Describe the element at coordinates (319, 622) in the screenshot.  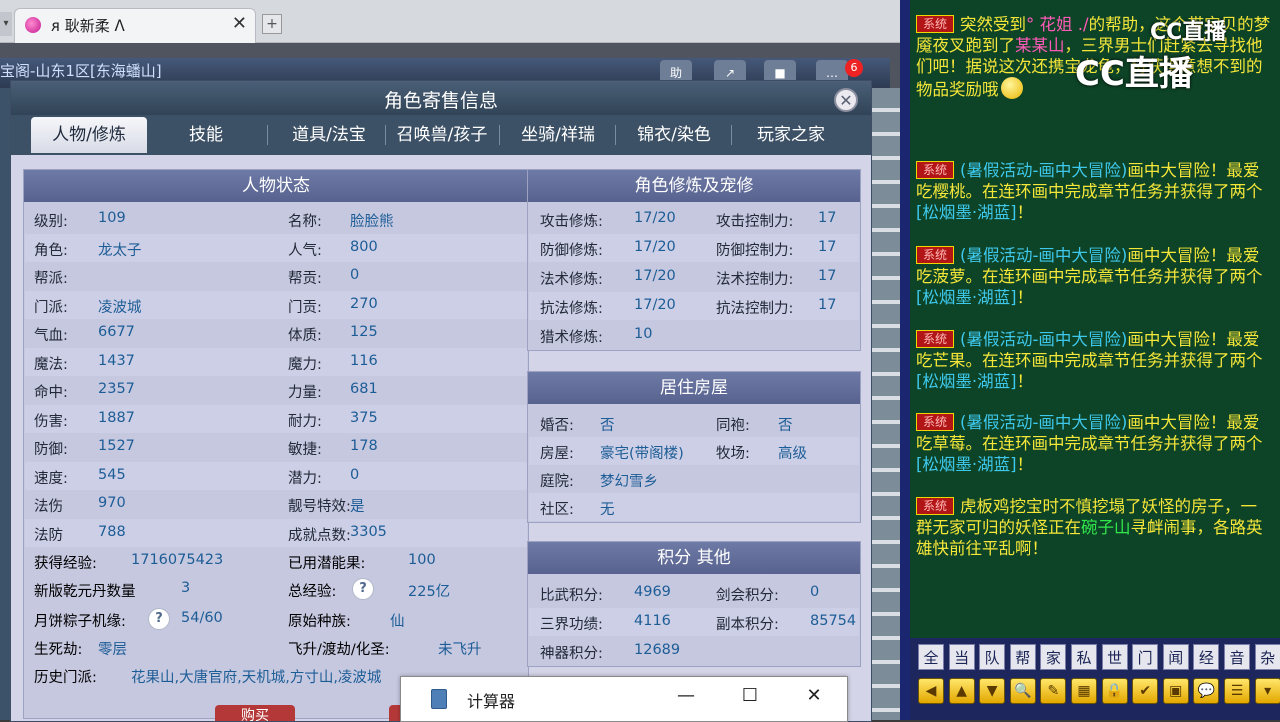
I see `race-label: 原始种族:` at that location.